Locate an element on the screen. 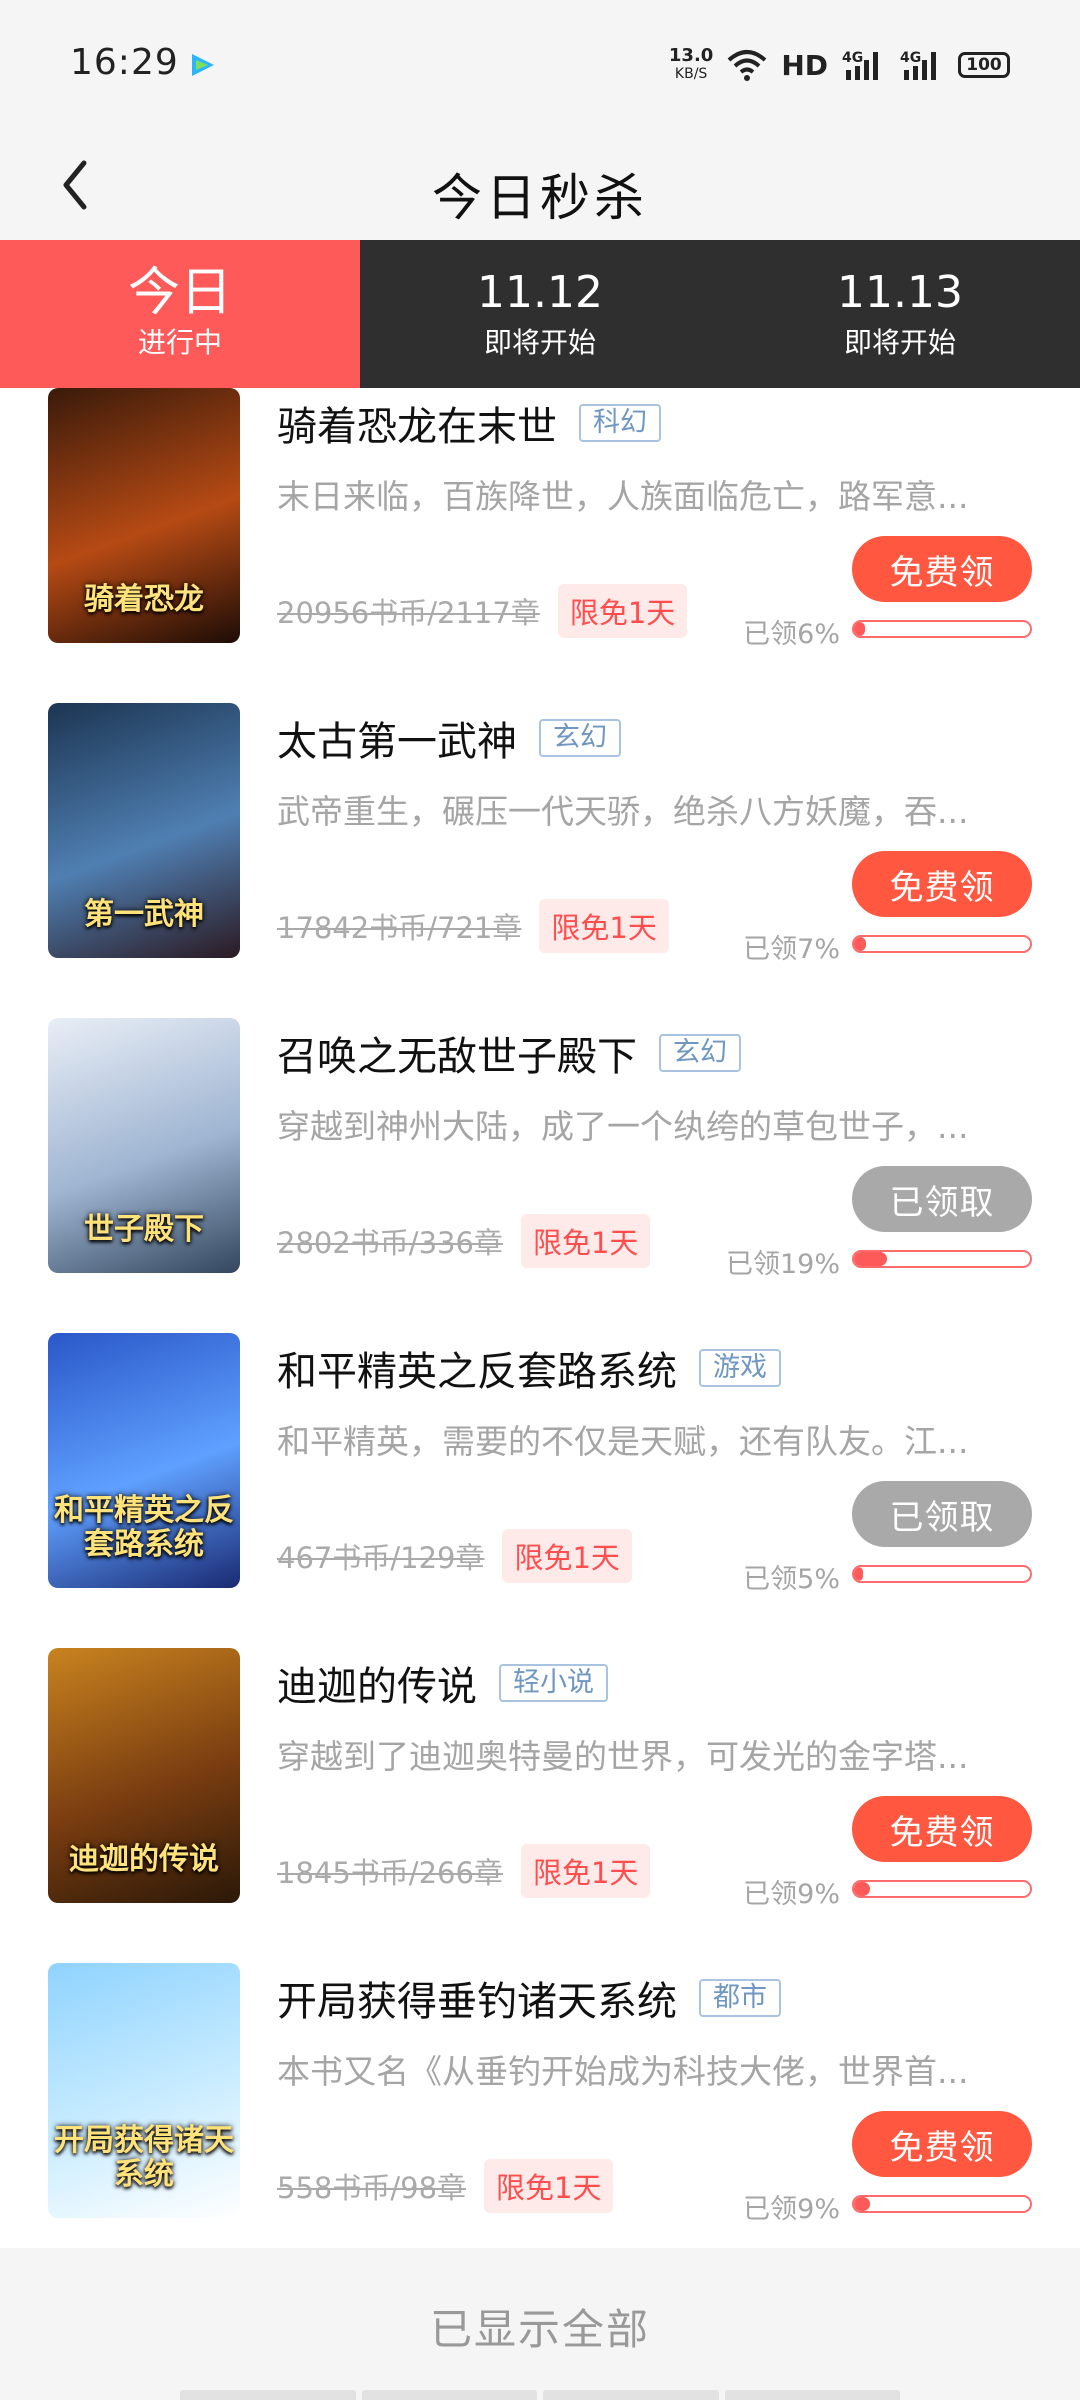 This screenshot has width=1080, height=2400. original-price: 1845书币/266章 is located at coordinates (390, 1873).